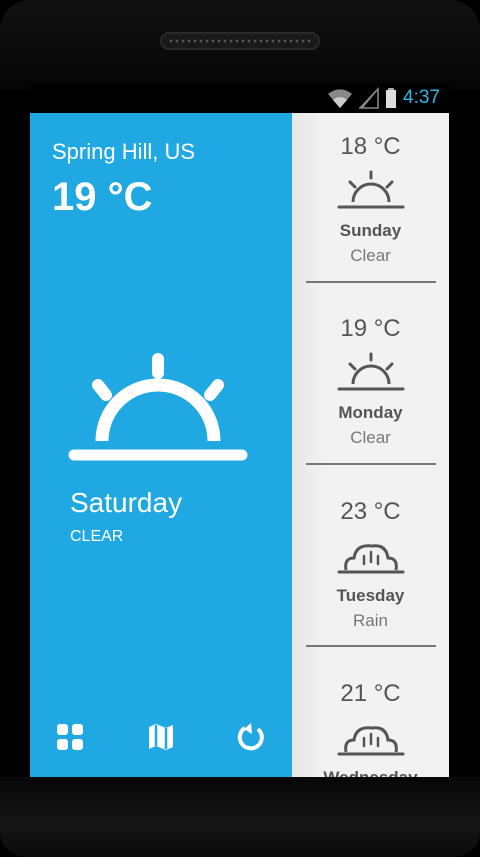  What do you see at coordinates (421, 97) in the screenshot?
I see `status-time: 4:37` at bounding box center [421, 97].